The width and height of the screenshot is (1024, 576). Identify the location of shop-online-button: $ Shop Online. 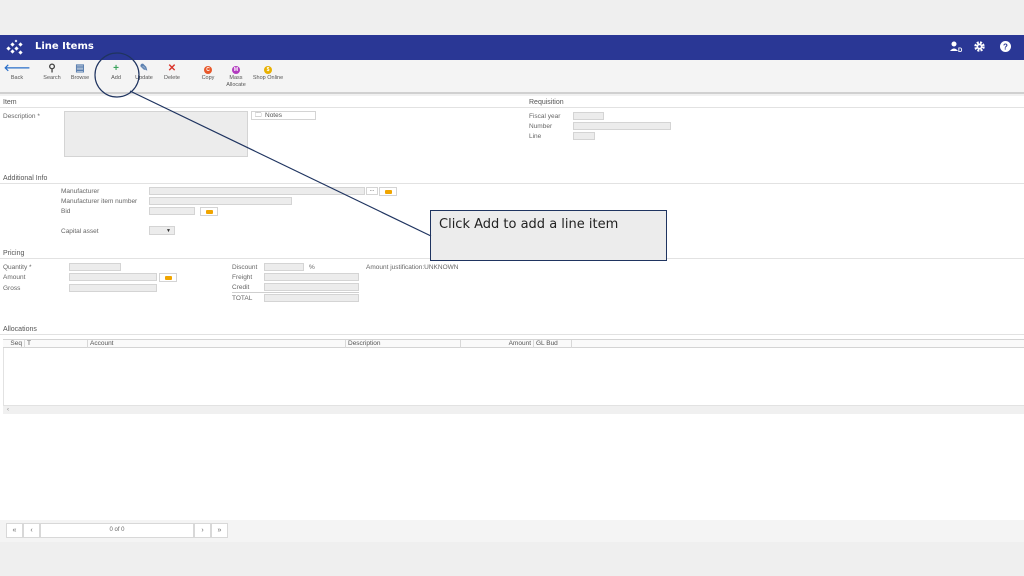
(268, 72).